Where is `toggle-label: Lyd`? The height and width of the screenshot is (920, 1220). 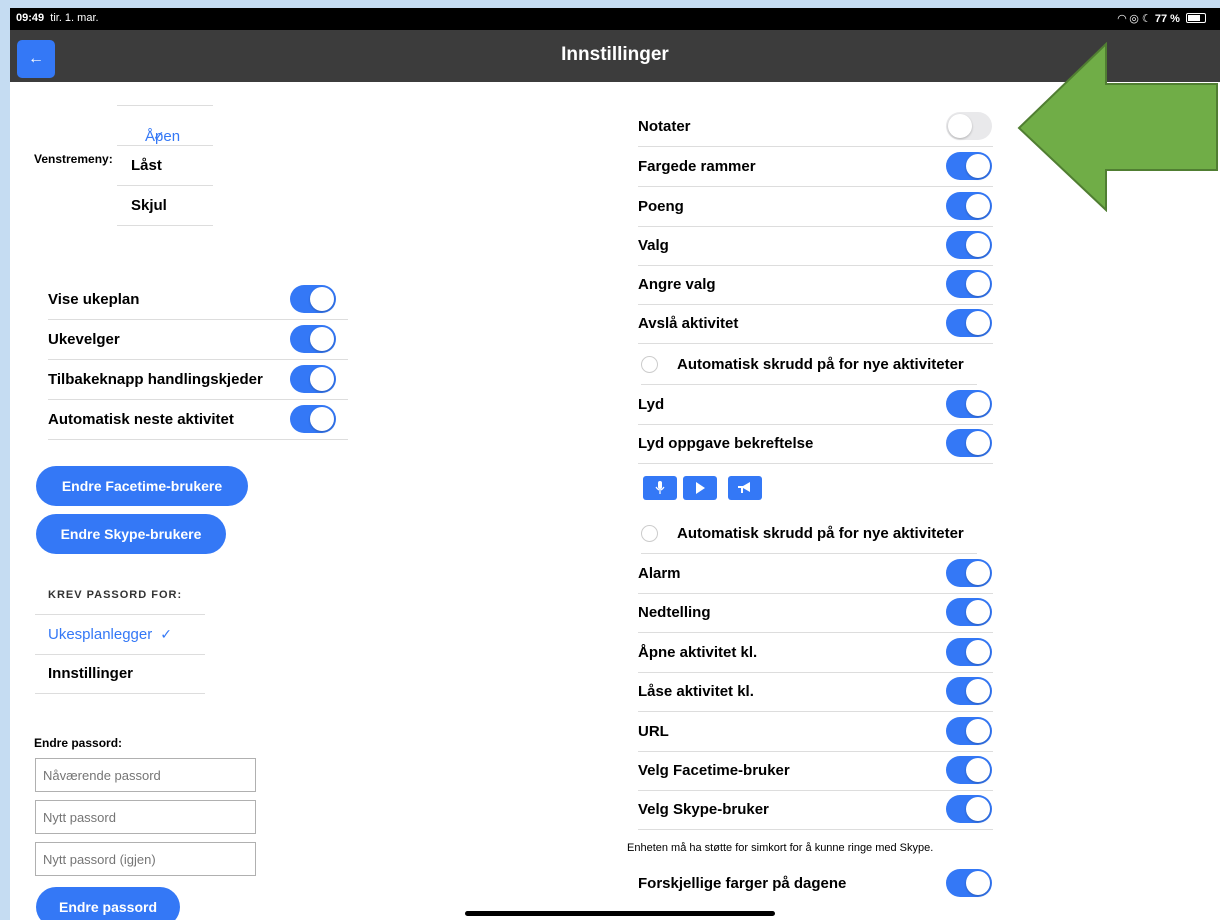 toggle-label: Lyd is located at coordinates (651, 404).